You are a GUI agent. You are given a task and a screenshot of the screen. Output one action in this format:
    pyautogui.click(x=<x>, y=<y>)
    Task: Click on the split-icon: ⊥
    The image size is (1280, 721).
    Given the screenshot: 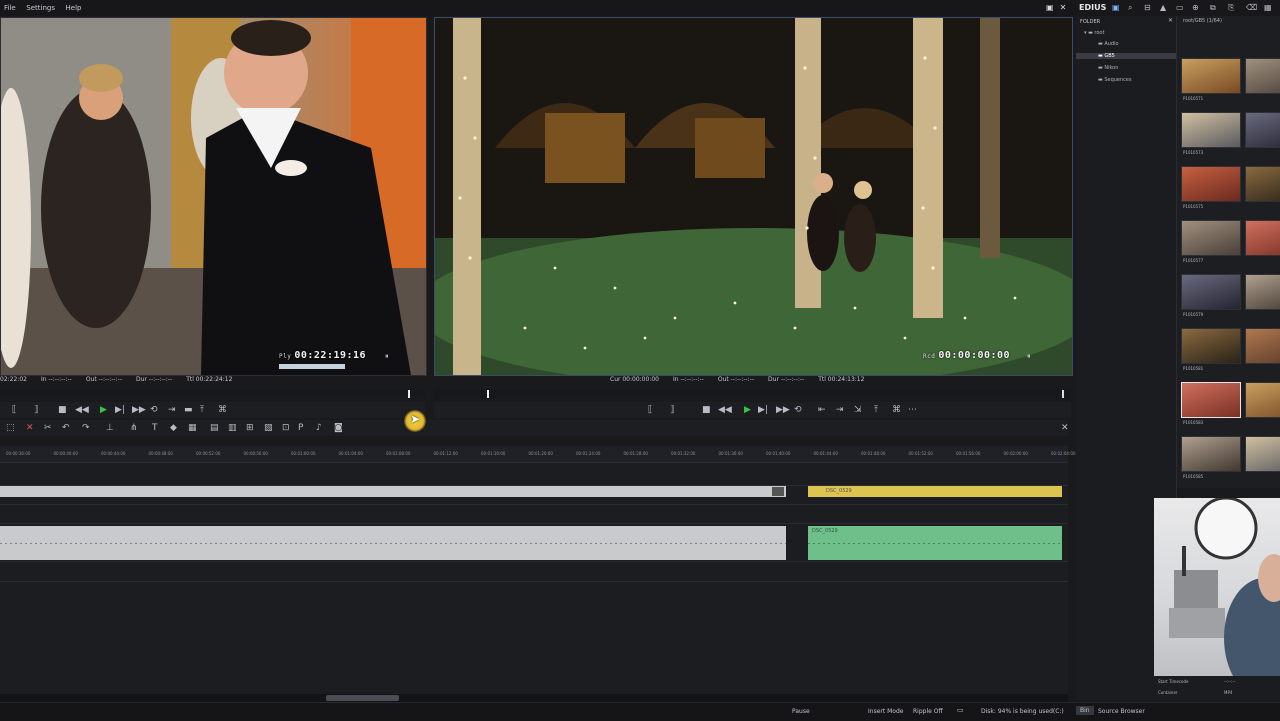 What is the action you would take?
    pyautogui.click(x=110, y=428)
    